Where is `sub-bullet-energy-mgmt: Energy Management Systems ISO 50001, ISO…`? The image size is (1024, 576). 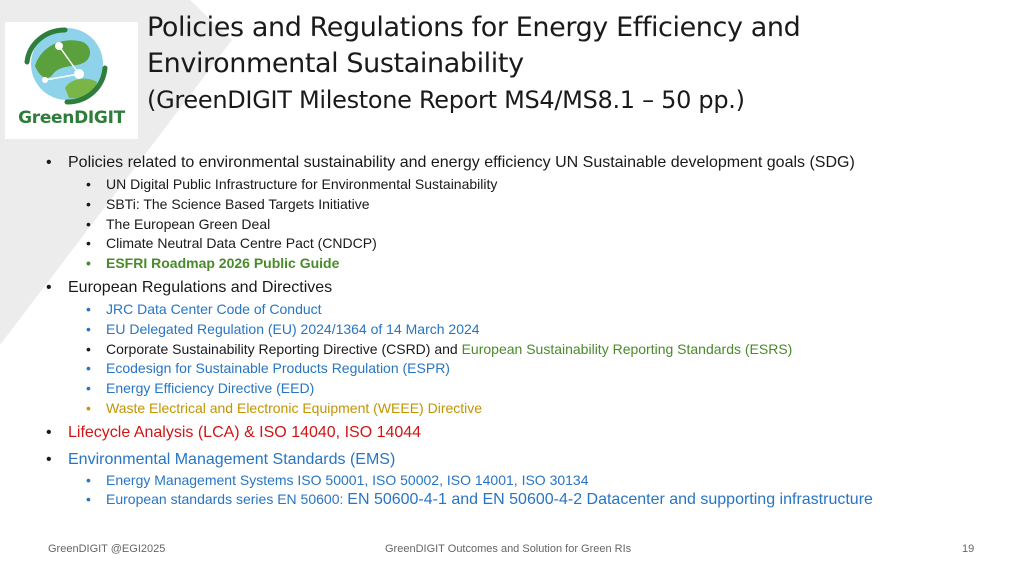 sub-bullet-energy-mgmt: Energy Management Systems ISO 50001, ISO… is located at coordinates (337, 480).